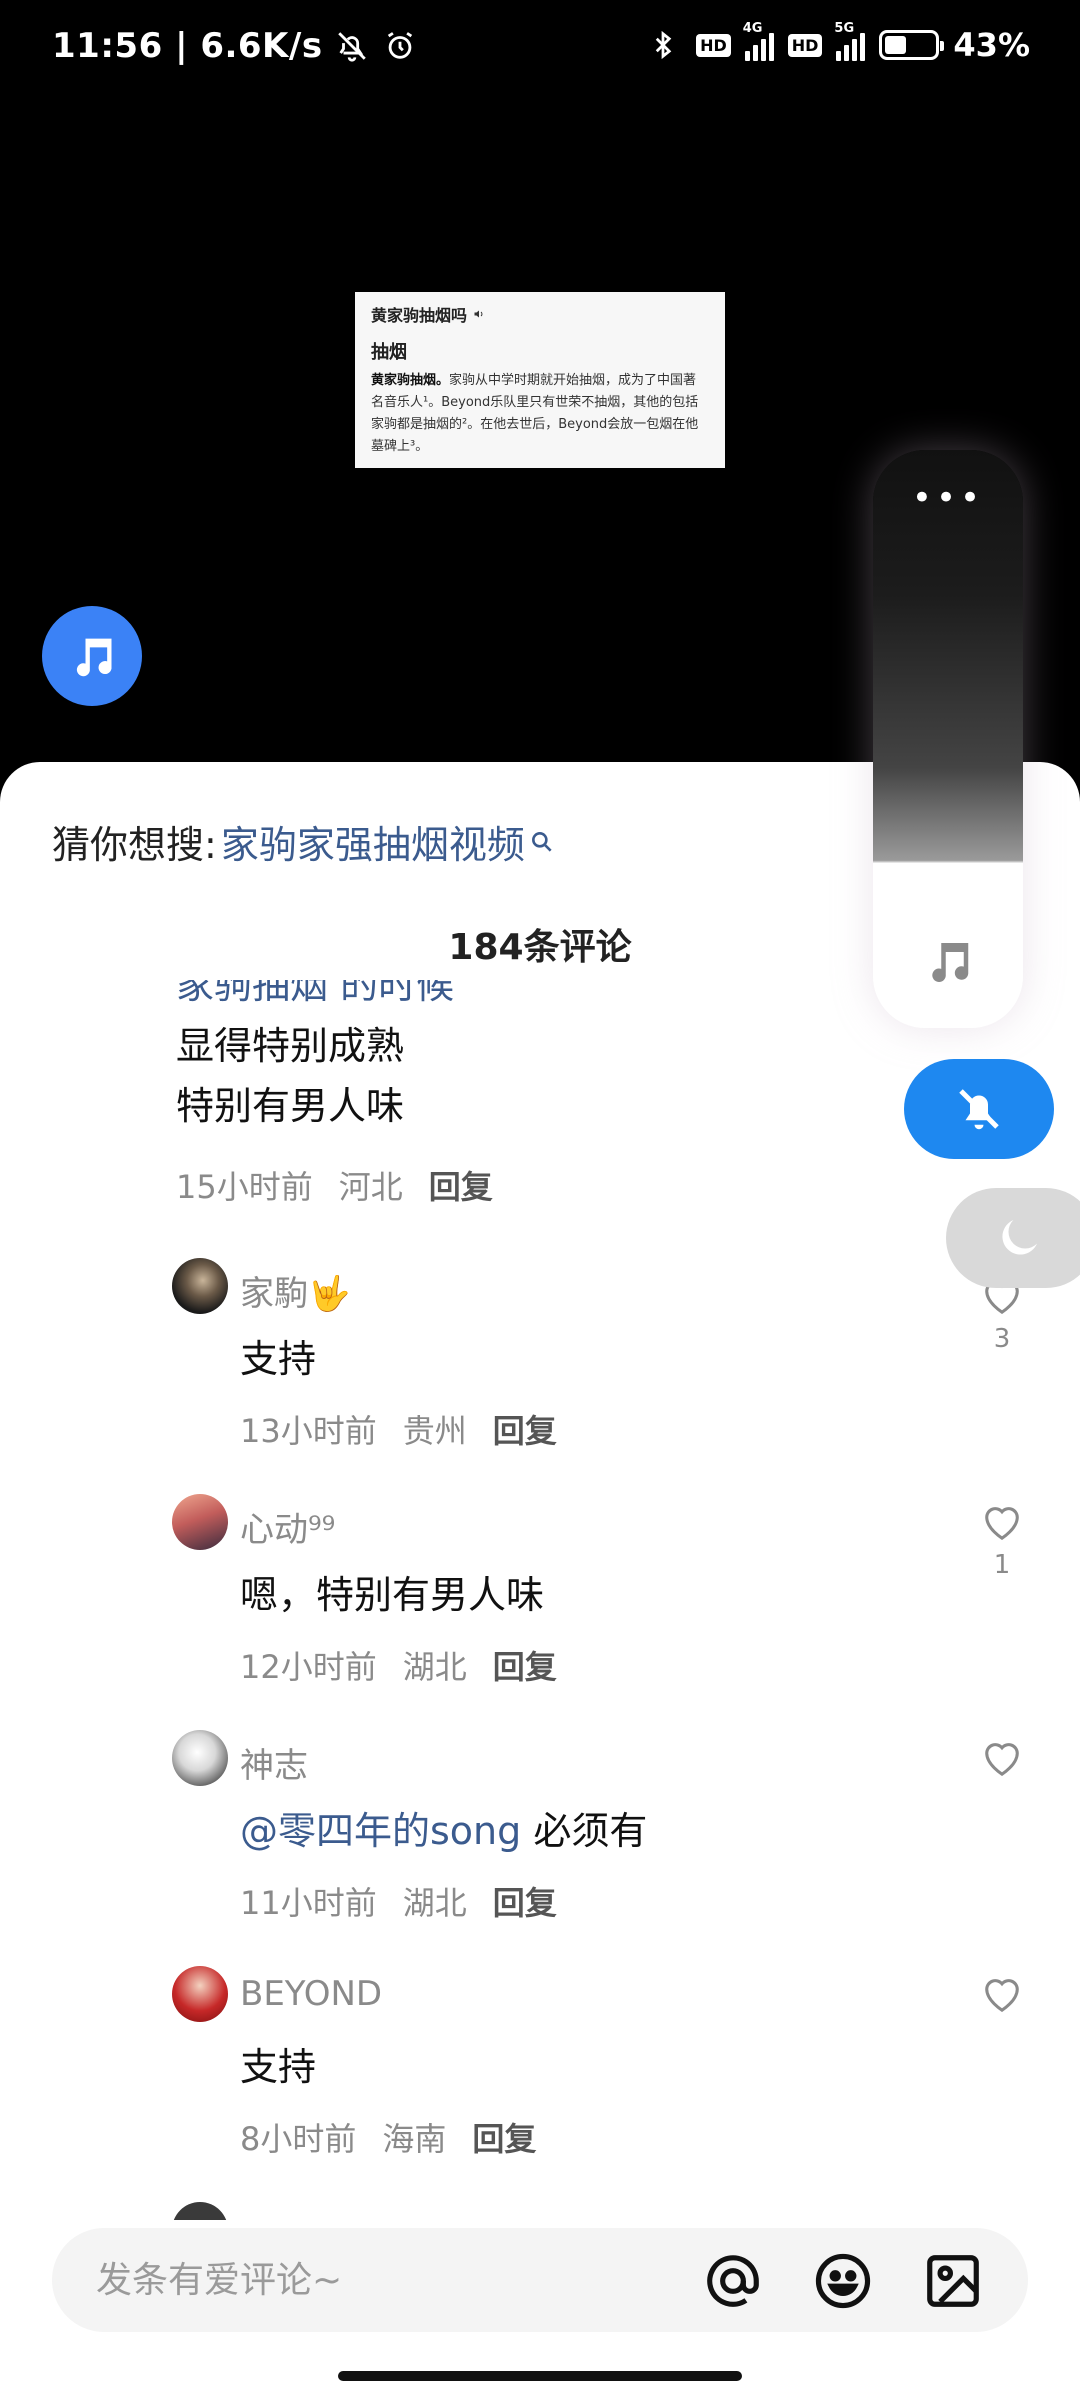  Describe the element at coordinates (434, 1431) in the screenshot. I see `reply-location: 贵州` at that location.